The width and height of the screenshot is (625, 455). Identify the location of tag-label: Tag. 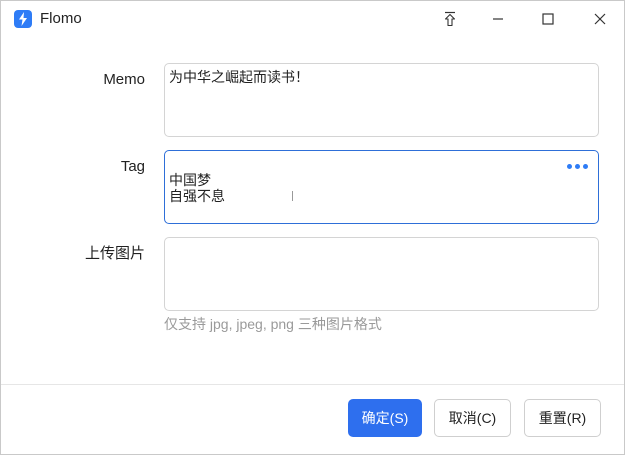
(132, 166).